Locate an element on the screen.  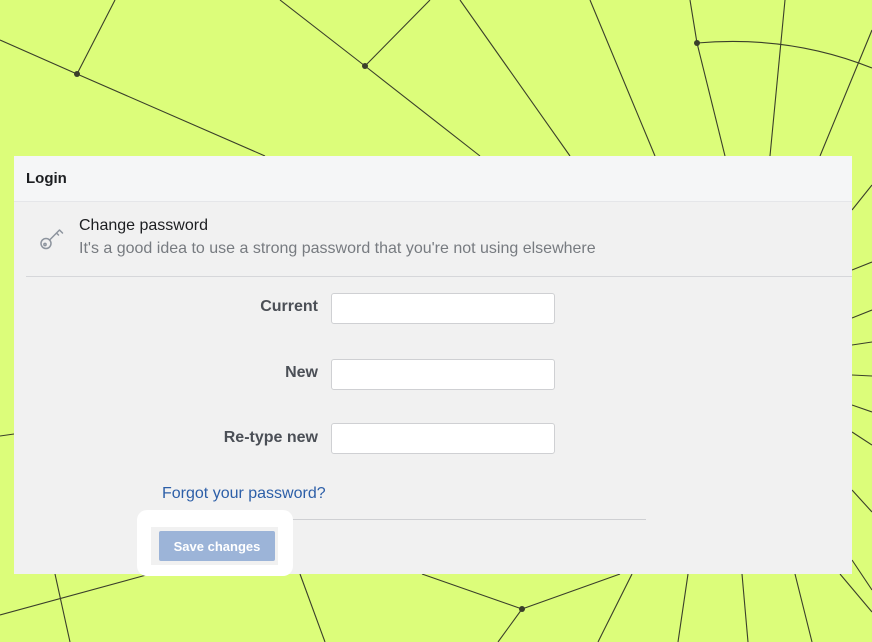
panel-title: Login is located at coordinates (46, 178).